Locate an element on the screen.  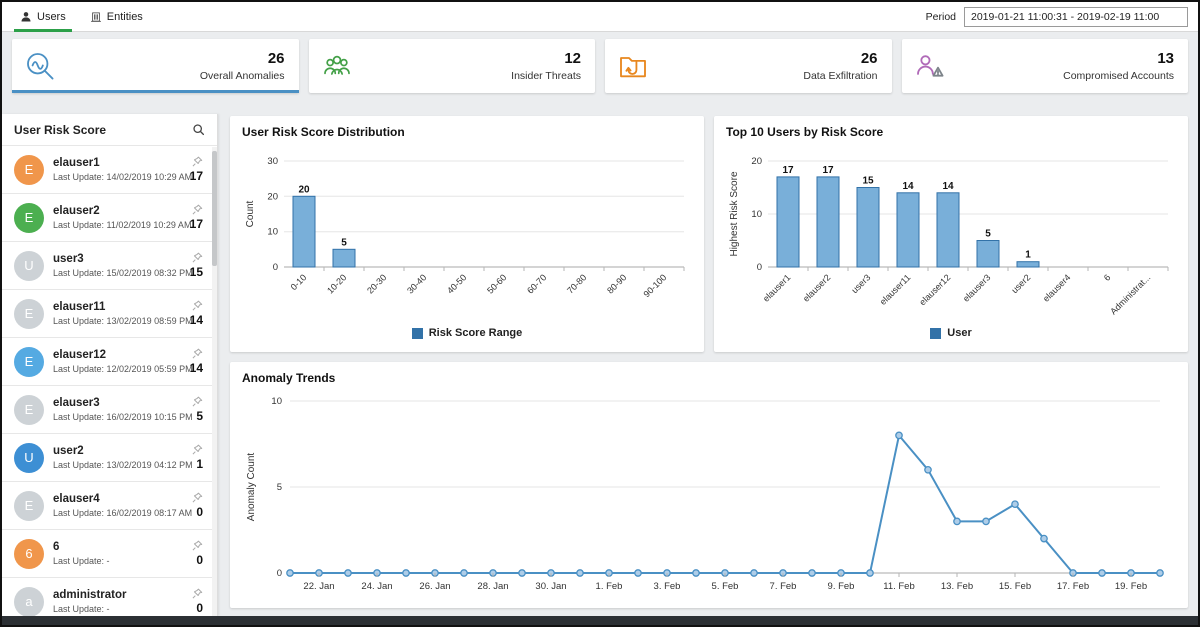
user-name: user2 is located at coordinates (68, 451).